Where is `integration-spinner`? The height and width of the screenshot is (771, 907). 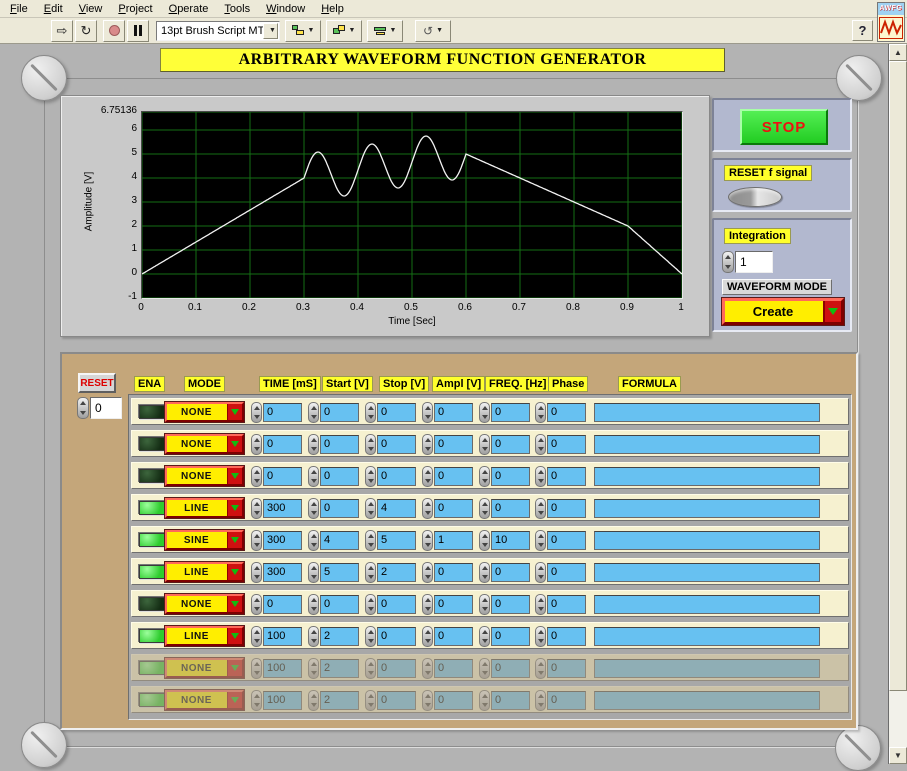 integration-spinner is located at coordinates (728, 262).